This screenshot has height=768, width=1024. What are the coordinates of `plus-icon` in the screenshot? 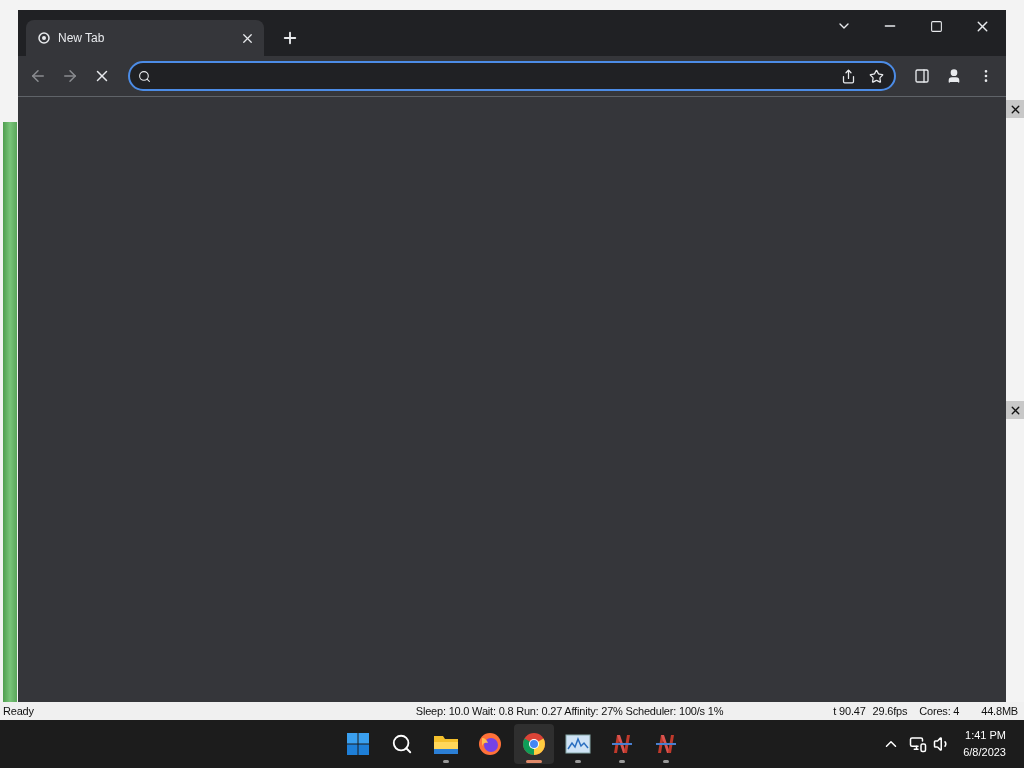 It's located at (290, 38).